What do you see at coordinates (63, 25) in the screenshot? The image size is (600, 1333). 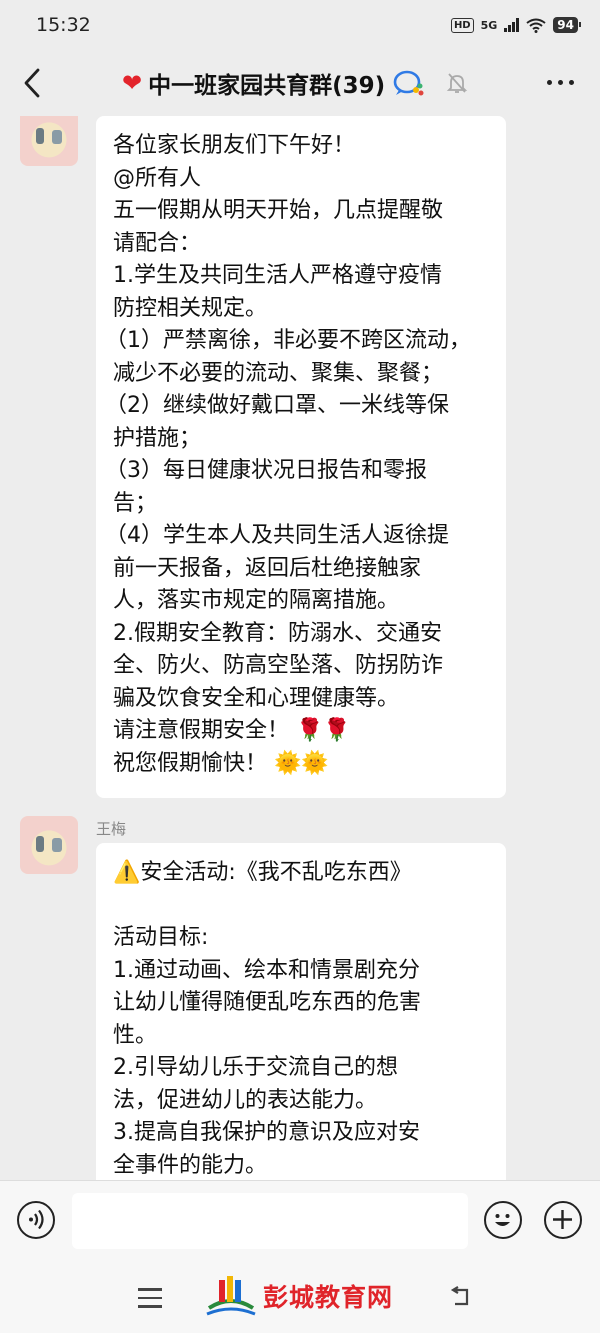 I see `status-time: 15:32` at bounding box center [63, 25].